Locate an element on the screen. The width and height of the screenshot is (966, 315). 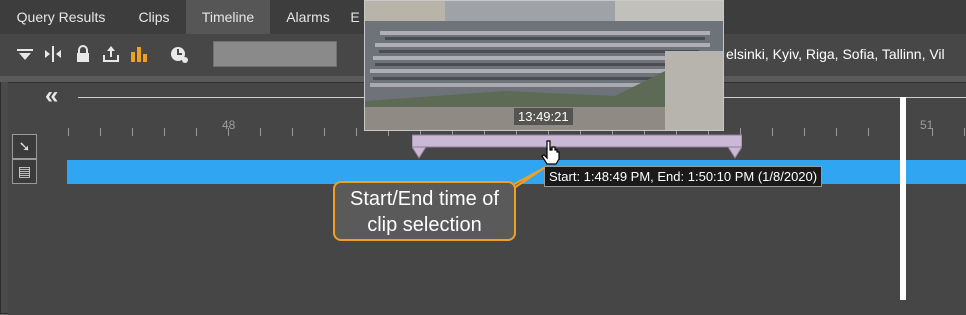
tab-timeline: Timeline is located at coordinates (228, 17).